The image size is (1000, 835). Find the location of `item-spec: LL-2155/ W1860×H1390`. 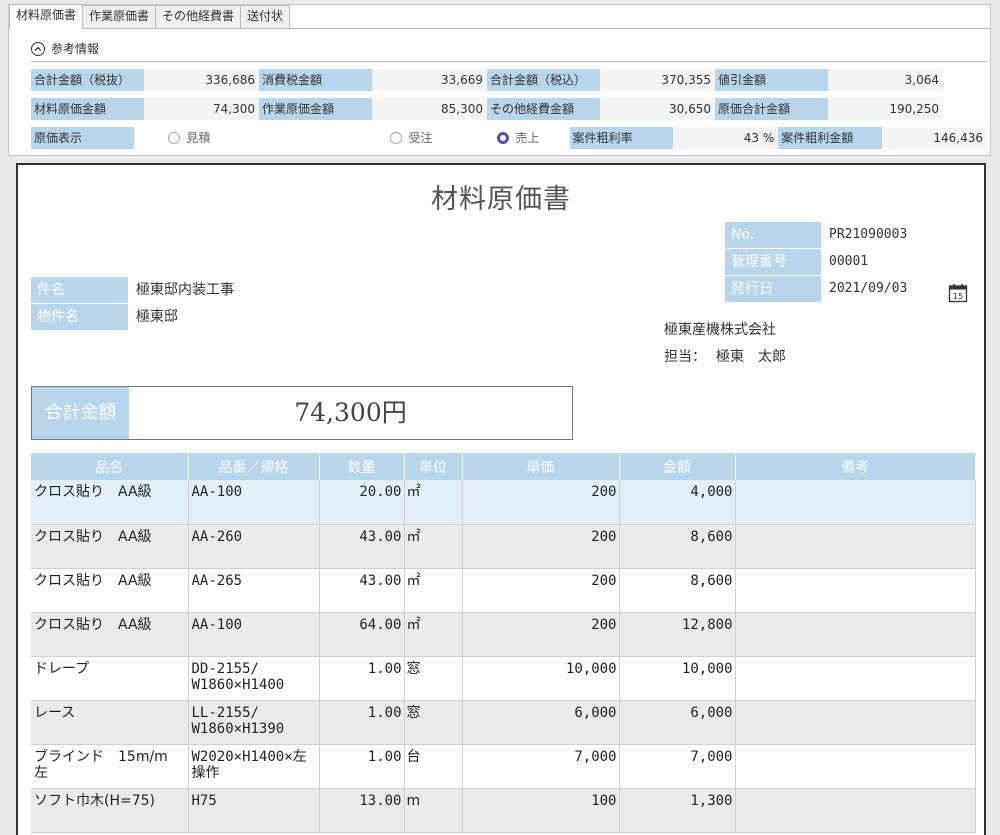

item-spec: LL-2155/ W1860×H1390 is located at coordinates (254, 722).